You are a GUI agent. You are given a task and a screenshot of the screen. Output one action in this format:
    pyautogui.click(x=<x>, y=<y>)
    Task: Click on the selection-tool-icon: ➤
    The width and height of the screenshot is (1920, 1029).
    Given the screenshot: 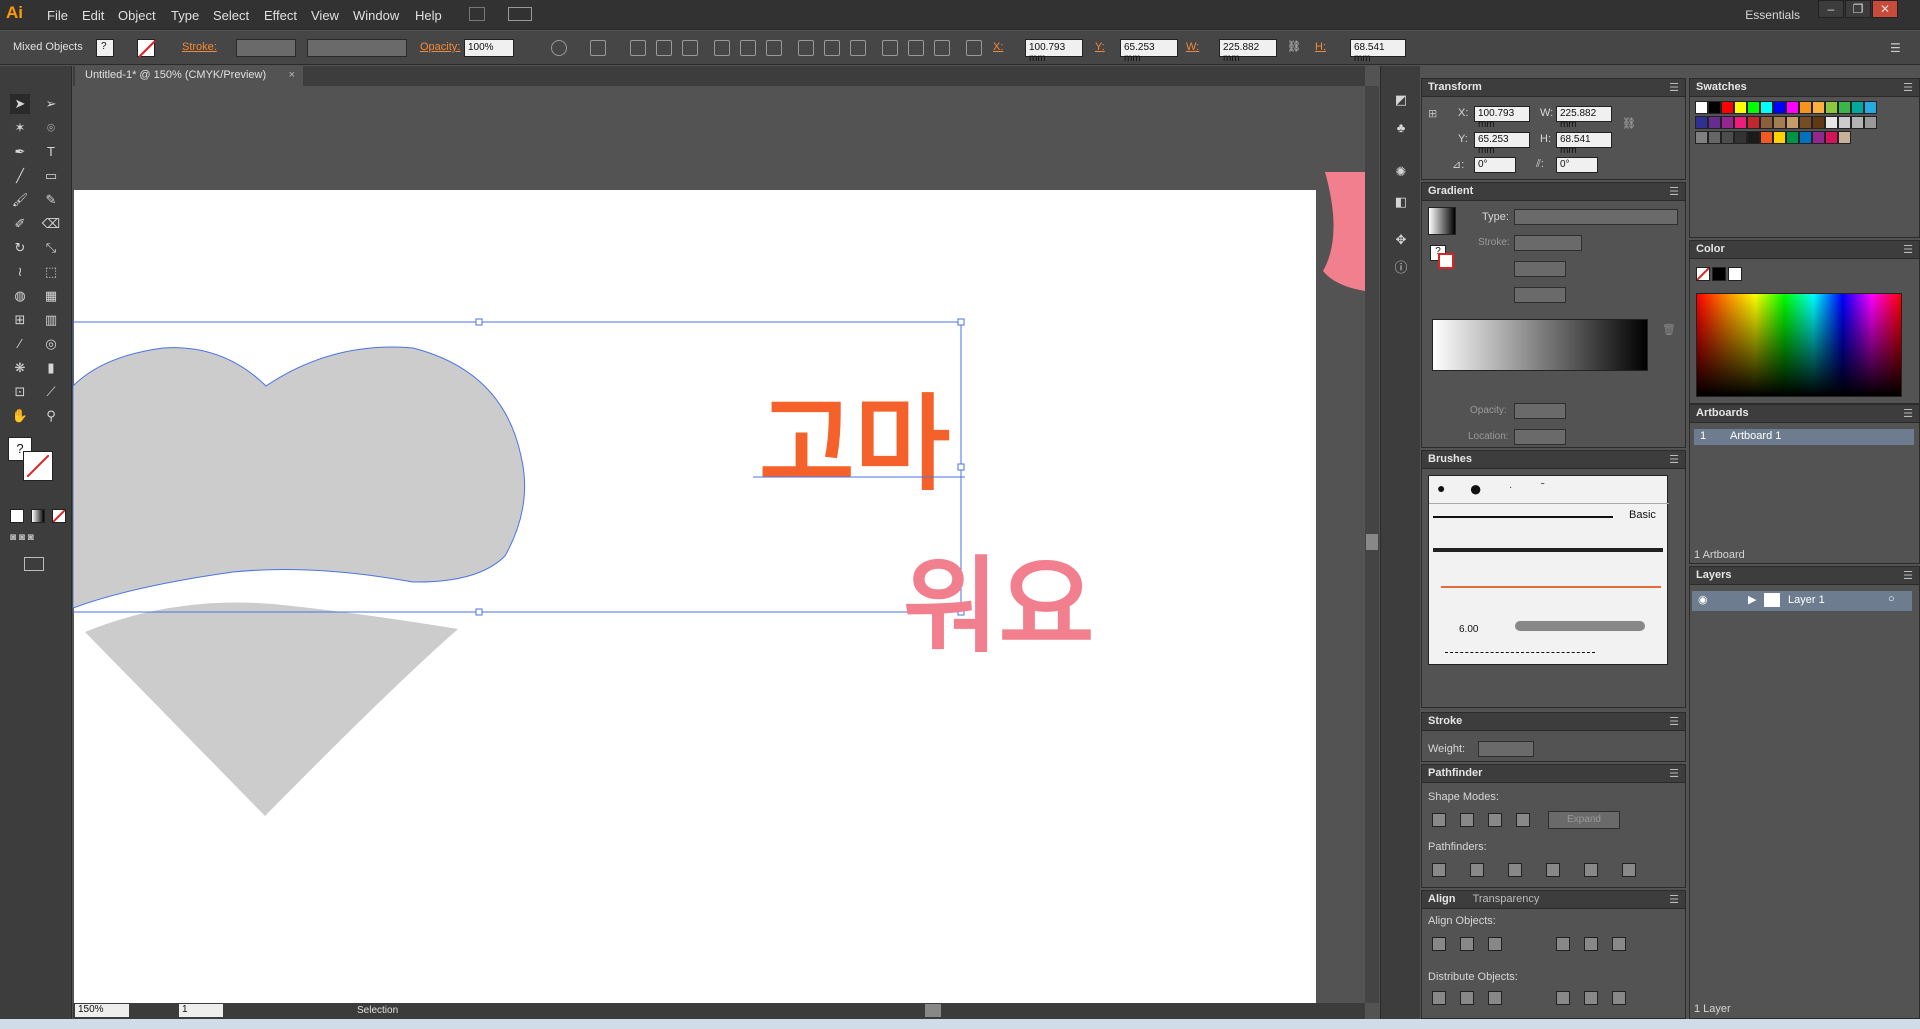 What is the action you would take?
    pyautogui.click(x=20, y=104)
    